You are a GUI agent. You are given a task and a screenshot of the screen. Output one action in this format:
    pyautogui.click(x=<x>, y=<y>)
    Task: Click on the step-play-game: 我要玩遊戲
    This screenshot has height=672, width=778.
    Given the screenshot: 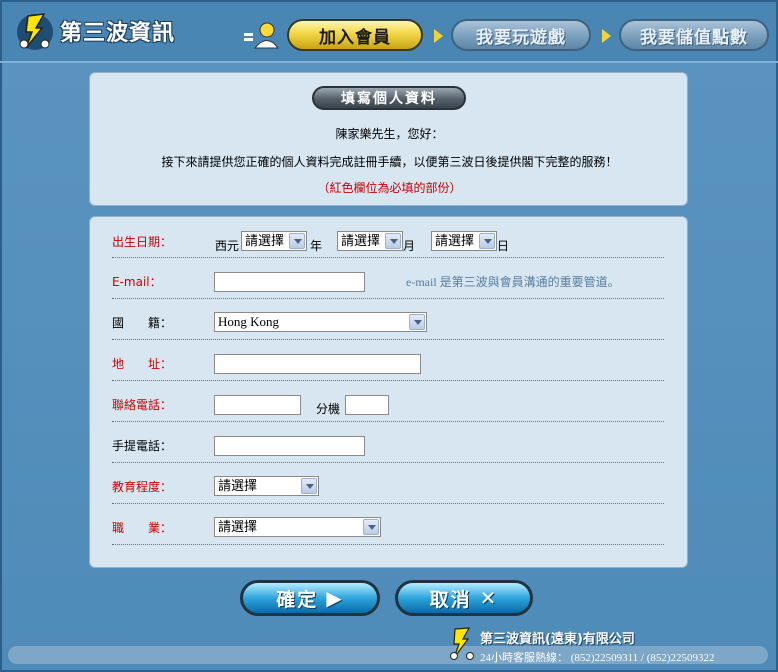 What is the action you would take?
    pyautogui.click(x=521, y=35)
    